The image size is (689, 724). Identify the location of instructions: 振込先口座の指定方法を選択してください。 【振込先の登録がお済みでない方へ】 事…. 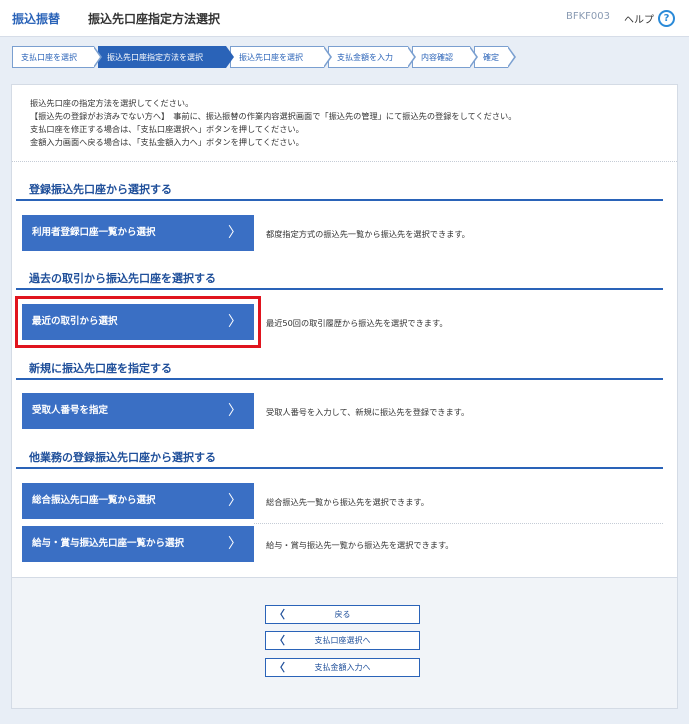
(273, 123).